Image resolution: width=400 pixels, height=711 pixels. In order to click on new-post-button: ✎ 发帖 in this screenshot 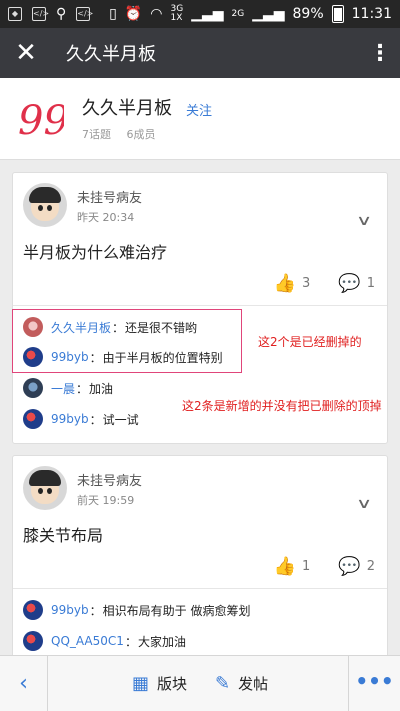, I will do `click(241, 683)`.